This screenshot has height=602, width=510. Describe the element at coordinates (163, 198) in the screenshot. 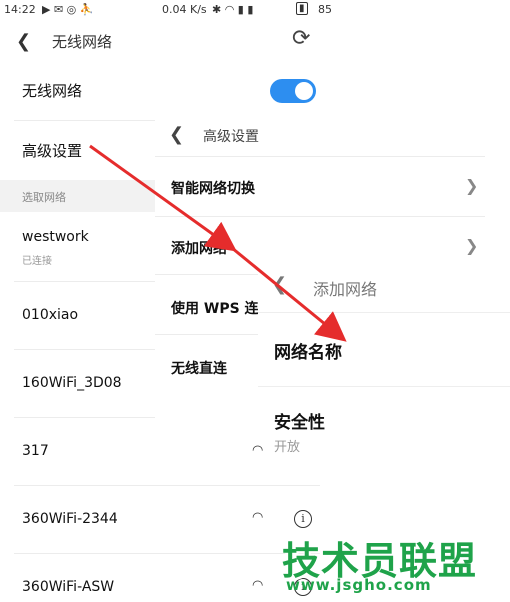

I see `arrow-to-add-network` at that location.